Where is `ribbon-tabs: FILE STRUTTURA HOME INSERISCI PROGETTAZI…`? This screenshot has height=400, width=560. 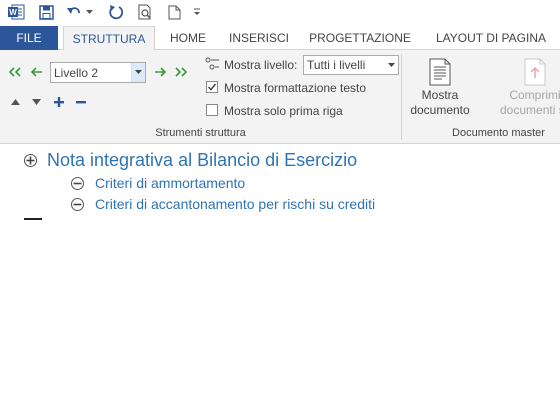 ribbon-tabs: FILE STRUTTURA HOME INSERISCI PROGETTAZI… is located at coordinates (280, 38).